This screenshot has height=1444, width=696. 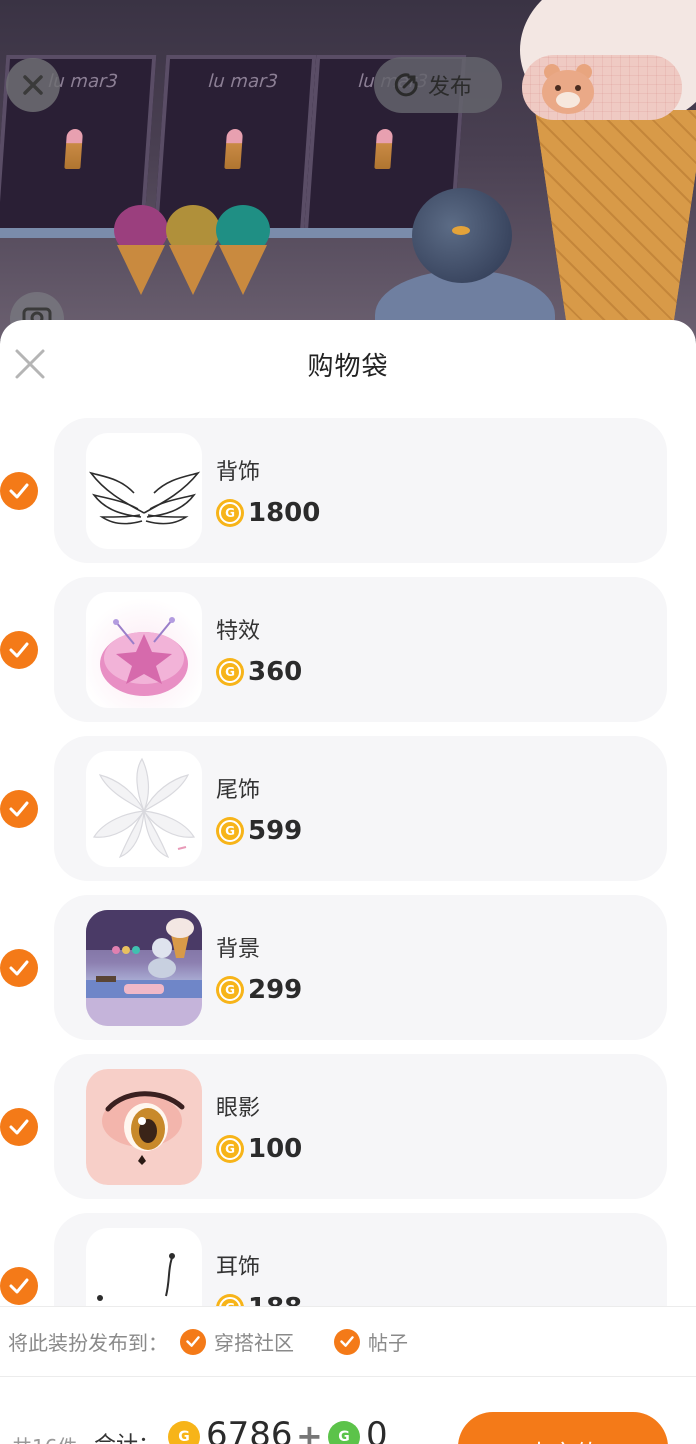 I want to click on bear-icon, so click(x=568, y=89).